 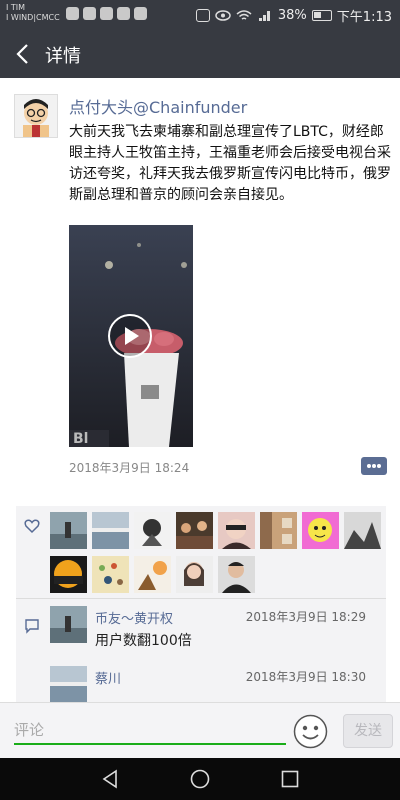 I want to click on back-triangle-icon, so click(x=110, y=779).